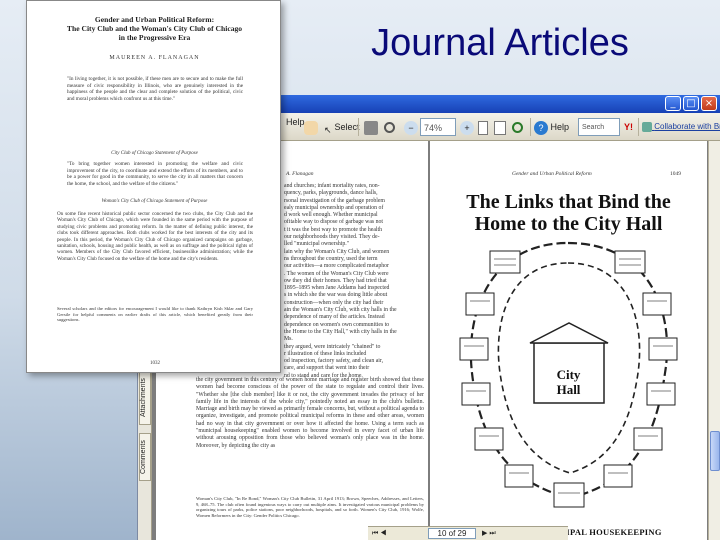  Describe the element at coordinates (295, 122) in the screenshot. I see `menu-help: Help` at that location.